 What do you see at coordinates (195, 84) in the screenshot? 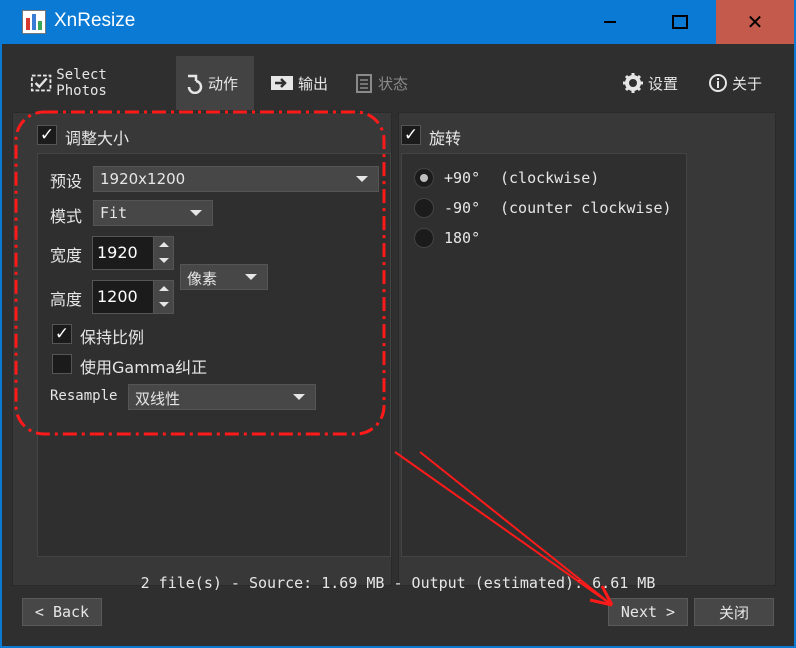
I see `rotate-action-icon` at bounding box center [195, 84].